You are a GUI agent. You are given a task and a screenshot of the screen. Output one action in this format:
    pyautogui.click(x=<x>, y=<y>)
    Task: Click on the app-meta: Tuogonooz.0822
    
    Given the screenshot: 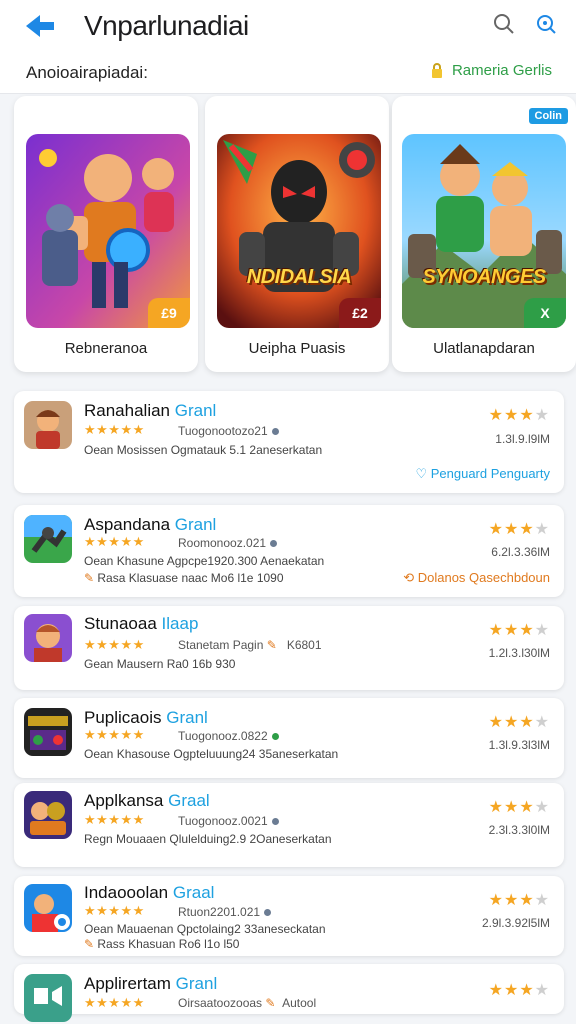 What is the action you would take?
    pyautogui.click(x=228, y=736)
    